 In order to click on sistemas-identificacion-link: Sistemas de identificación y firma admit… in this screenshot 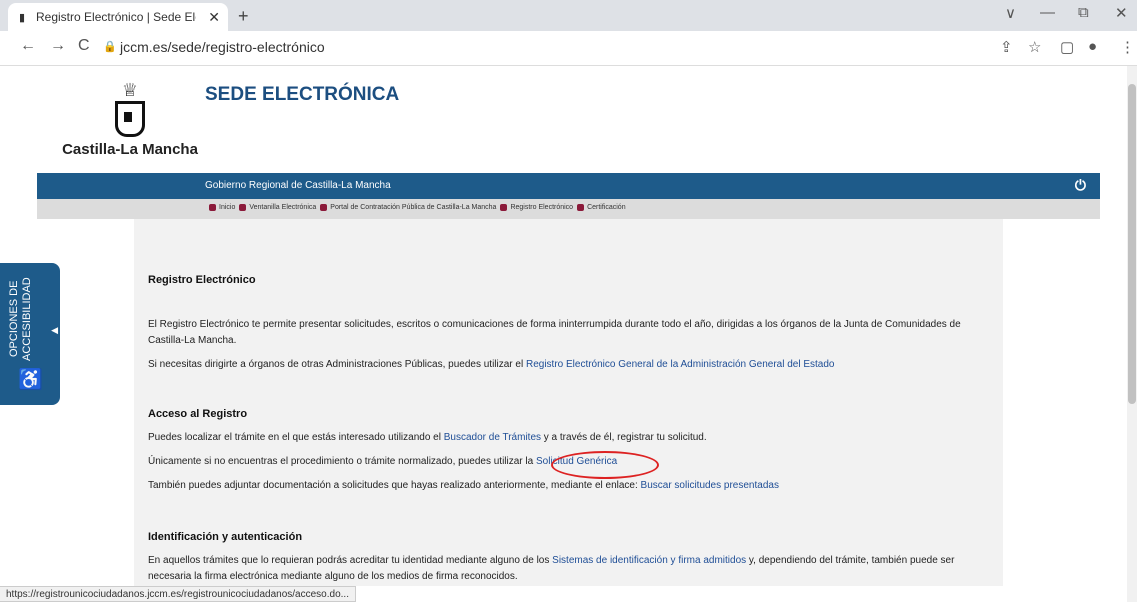, I will do `click(649, 560)`.